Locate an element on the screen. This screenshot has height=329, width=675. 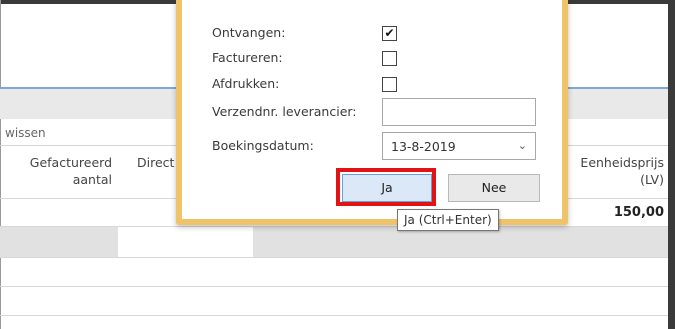
toolbar-action-wissen: wissen is located at coordinates (25, 133).